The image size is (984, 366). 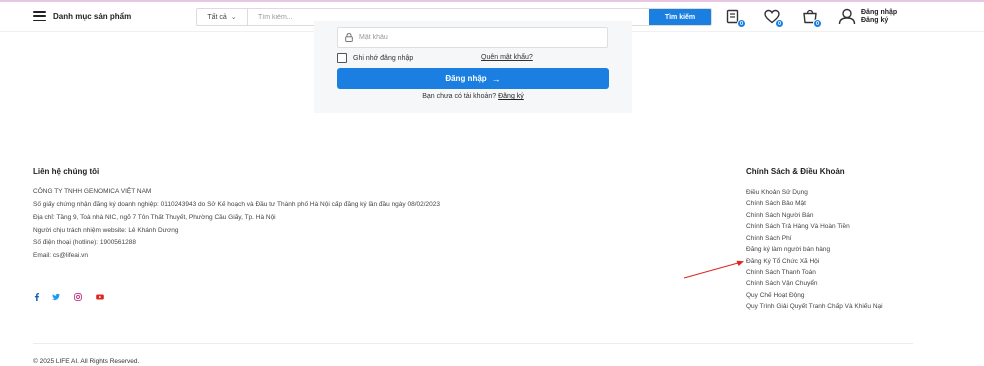 What do you see at coordinates (781, 272) in the screenshot?
I see `policy-link-payment: Chính Sách Thanh Toán` at bounding box center [781, 272].